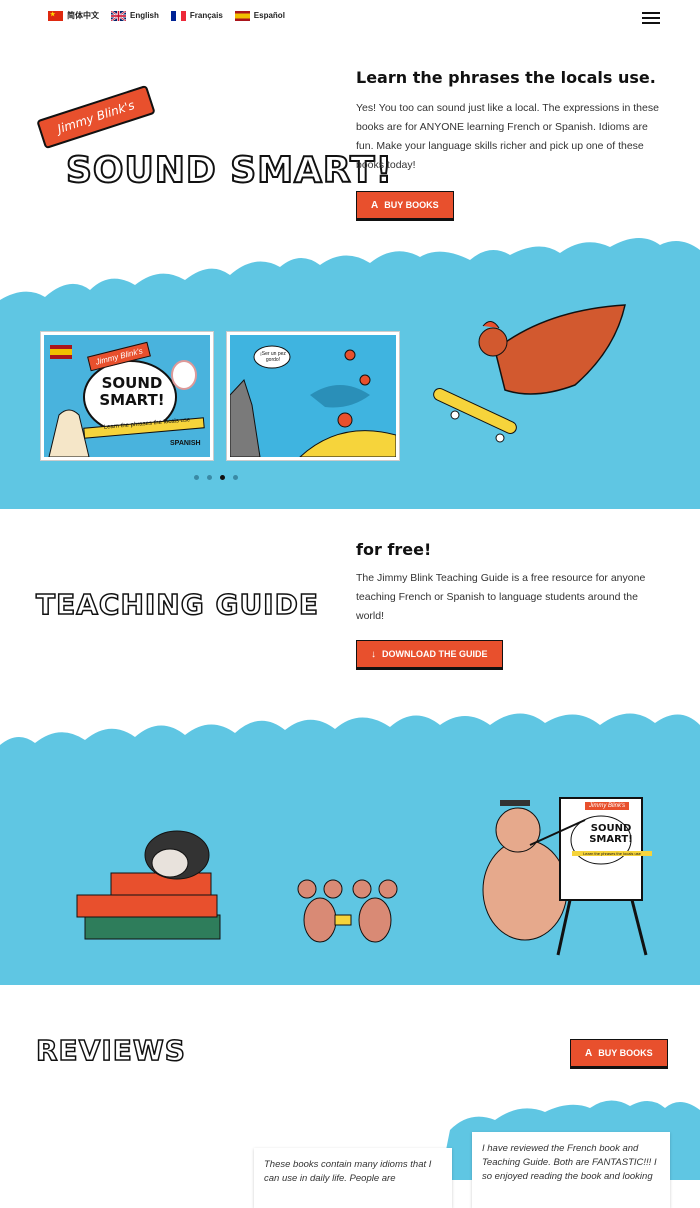 This screenshot has height=1208, width=700. I want to click on speech-bubble: ¡Ser un pez gordo!, so click(273, 357).